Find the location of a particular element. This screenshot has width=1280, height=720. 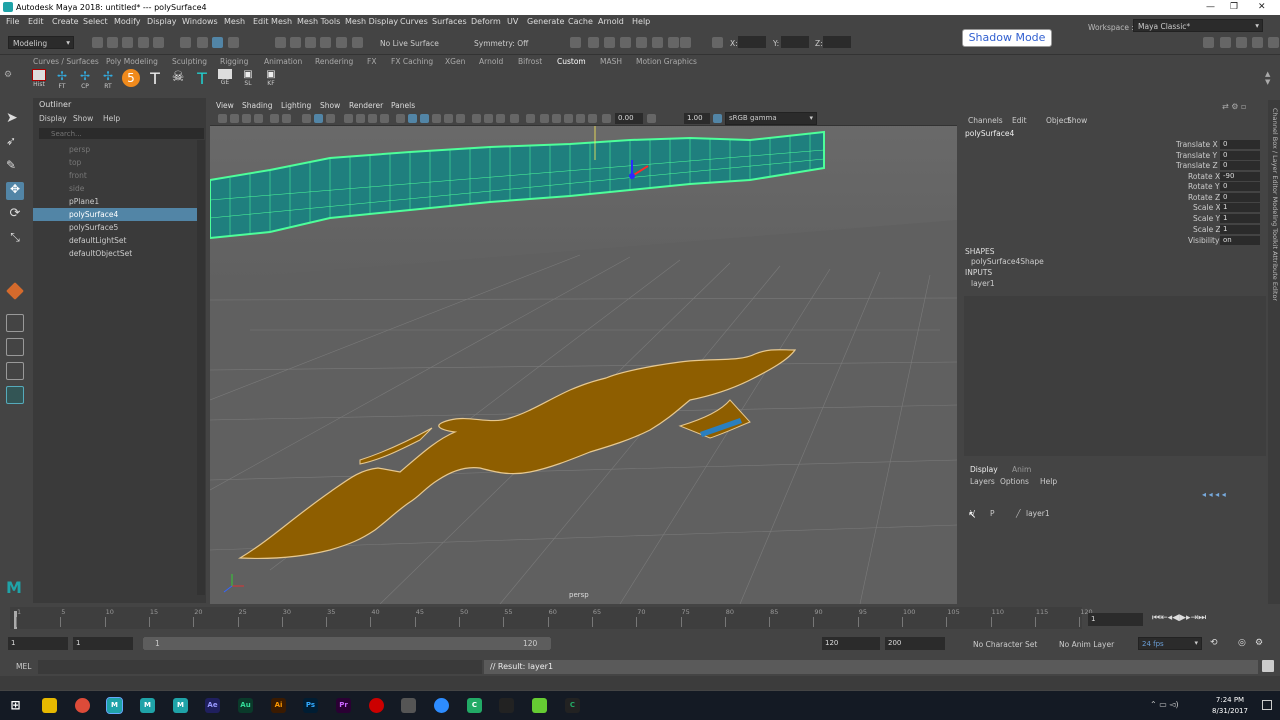

channel-menu-edit: Edit is located at coordinates (1019, 120).